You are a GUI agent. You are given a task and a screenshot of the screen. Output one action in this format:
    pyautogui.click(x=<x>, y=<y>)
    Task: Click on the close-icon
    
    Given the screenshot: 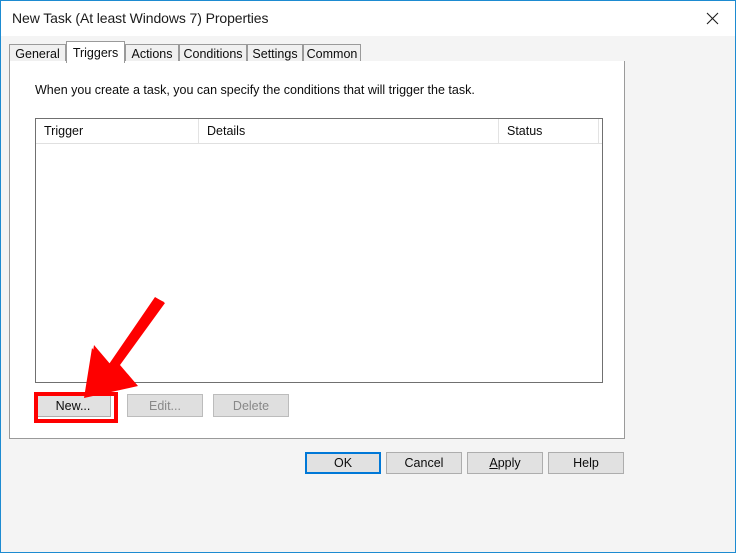 What is the action you would take?
    pyautogui.click(x=712, y=18)
    